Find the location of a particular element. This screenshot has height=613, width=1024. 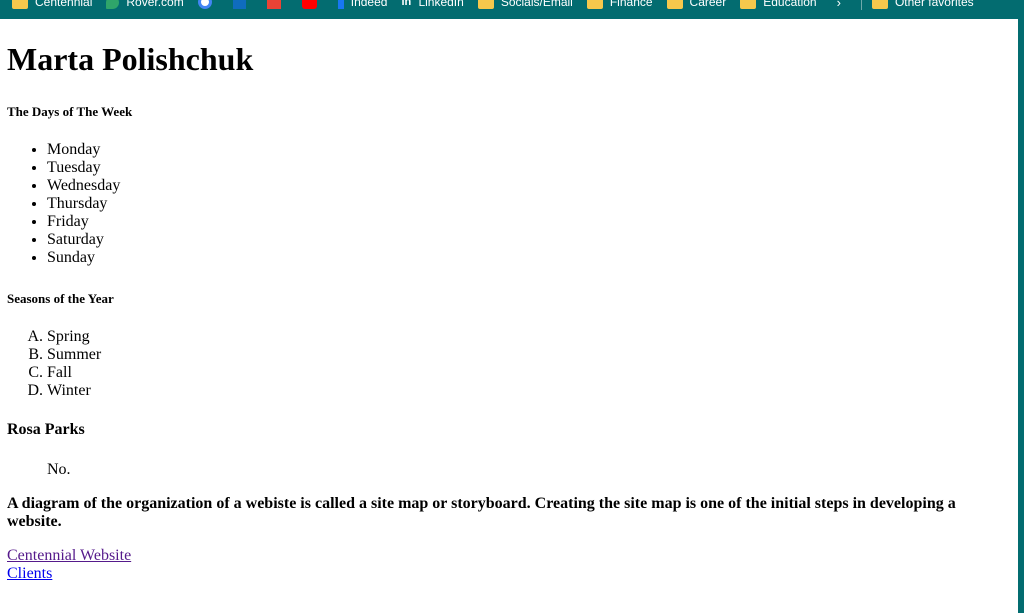

seasons-heading: Seasons of the Year is located at coordinates (60, 298).